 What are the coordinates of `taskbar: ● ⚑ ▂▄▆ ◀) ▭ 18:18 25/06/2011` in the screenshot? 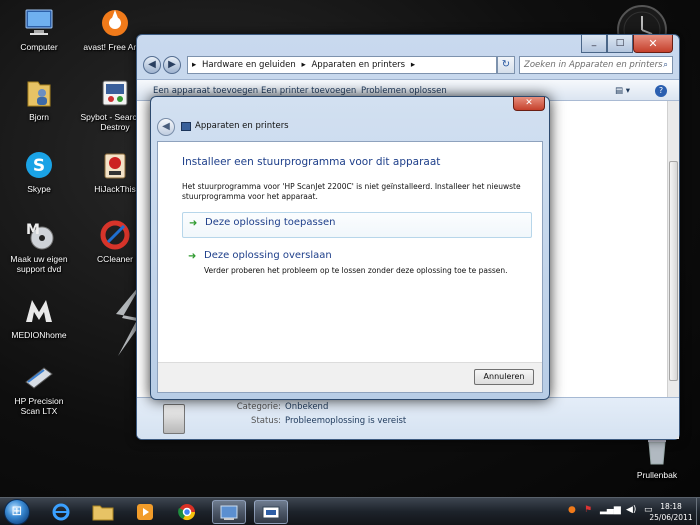 It's located at (350, 511).